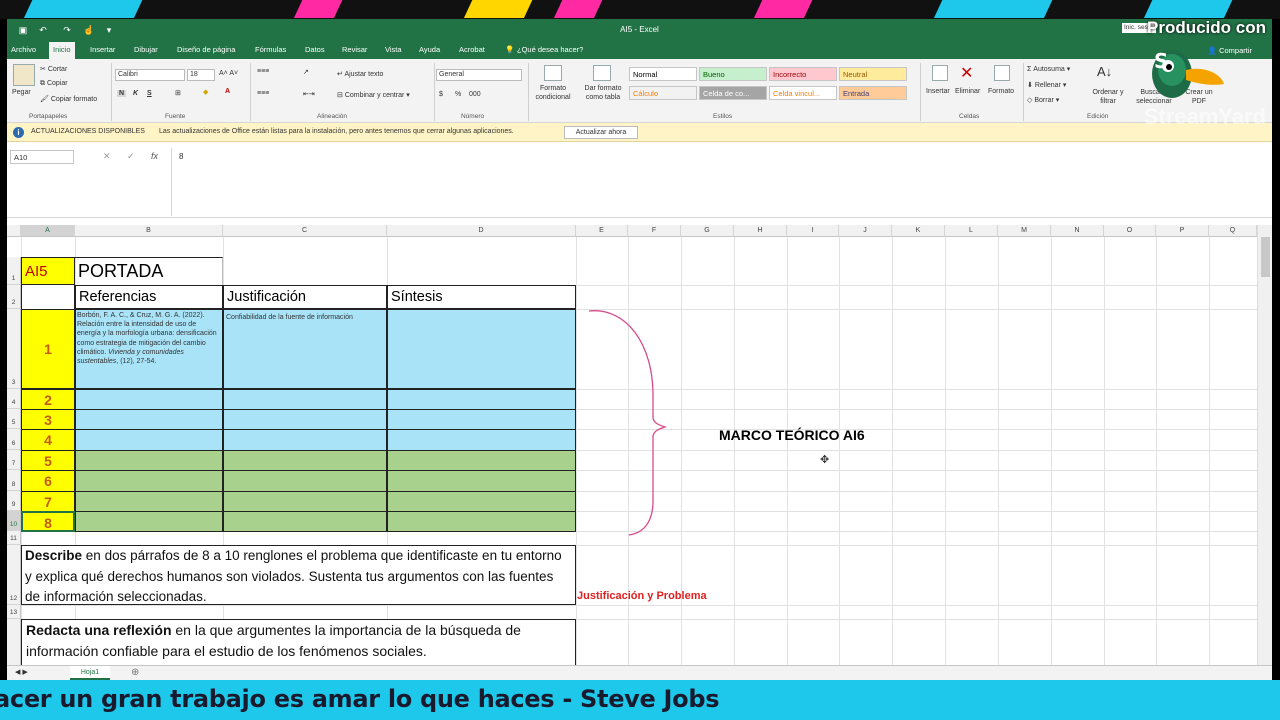  Describe the element at coordinates (205, 92) in the screenshot. I see `fill-color-icon: ◆` at that location.